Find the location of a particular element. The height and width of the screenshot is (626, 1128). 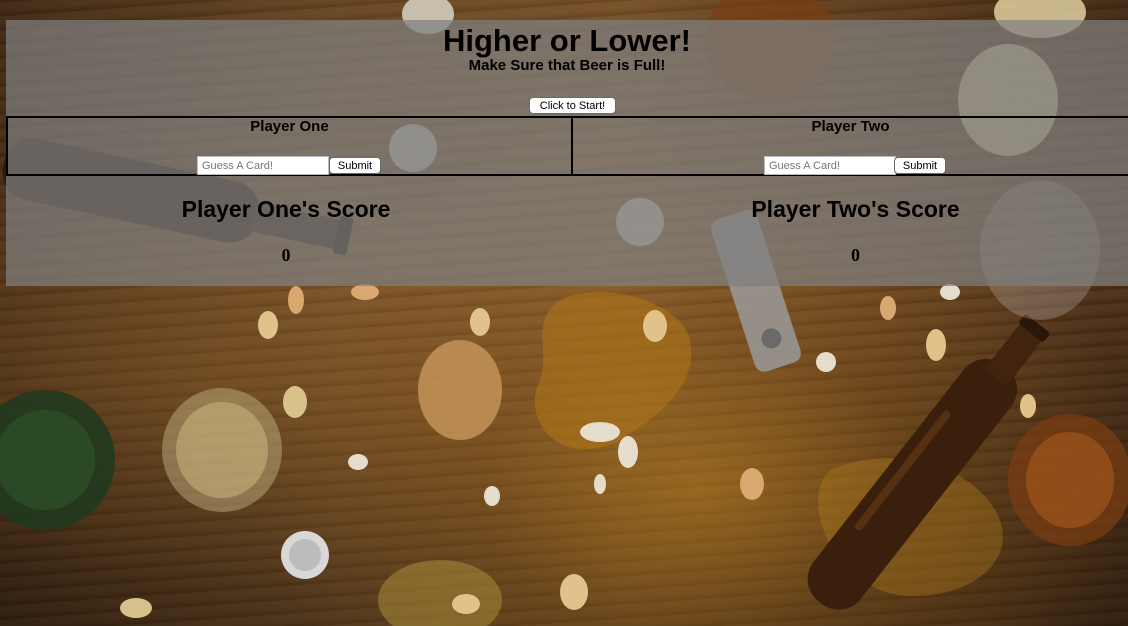

page-title: Higher or Lower! is located at coordinates (566, 40).